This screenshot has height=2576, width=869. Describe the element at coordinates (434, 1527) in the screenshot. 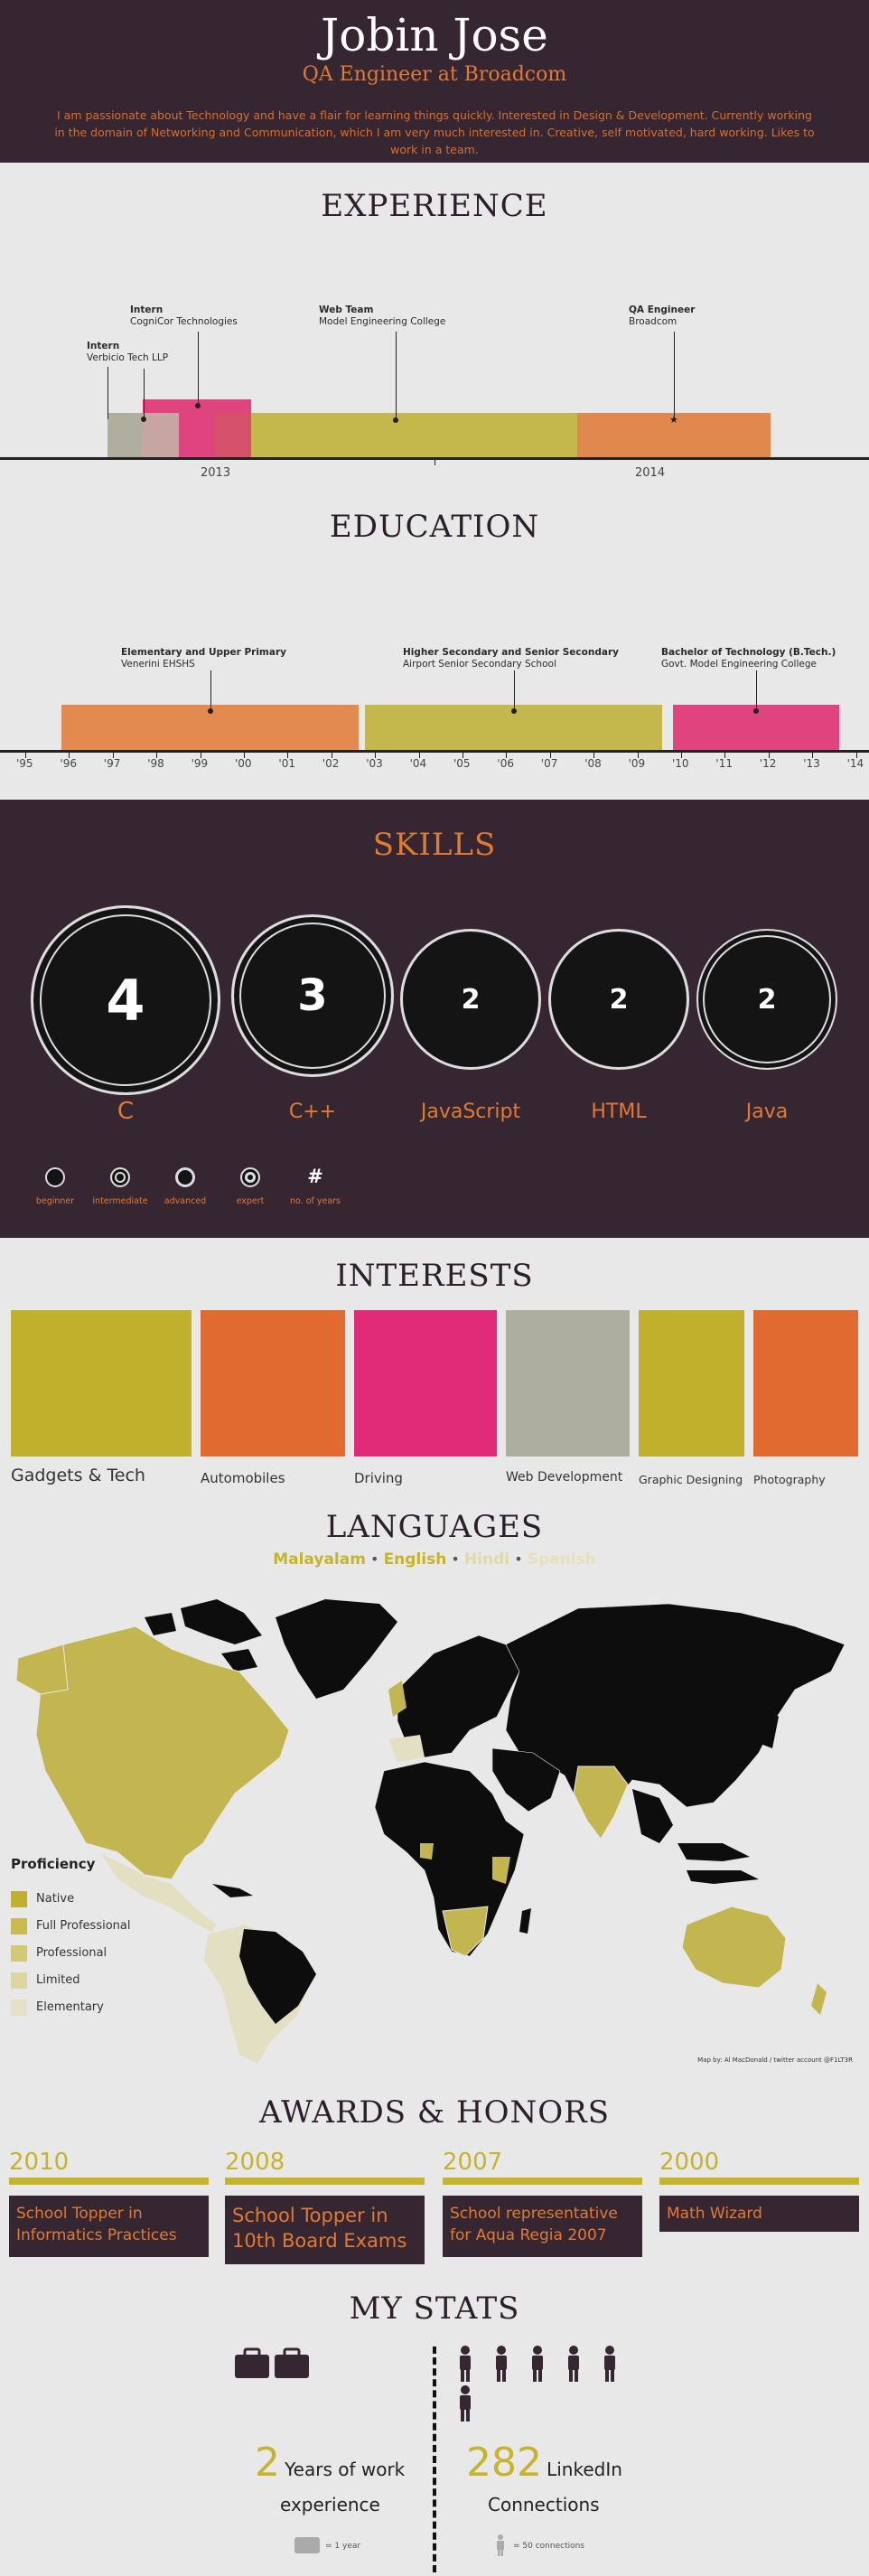

I see `languages-heading: LANGUAGES` at that location.